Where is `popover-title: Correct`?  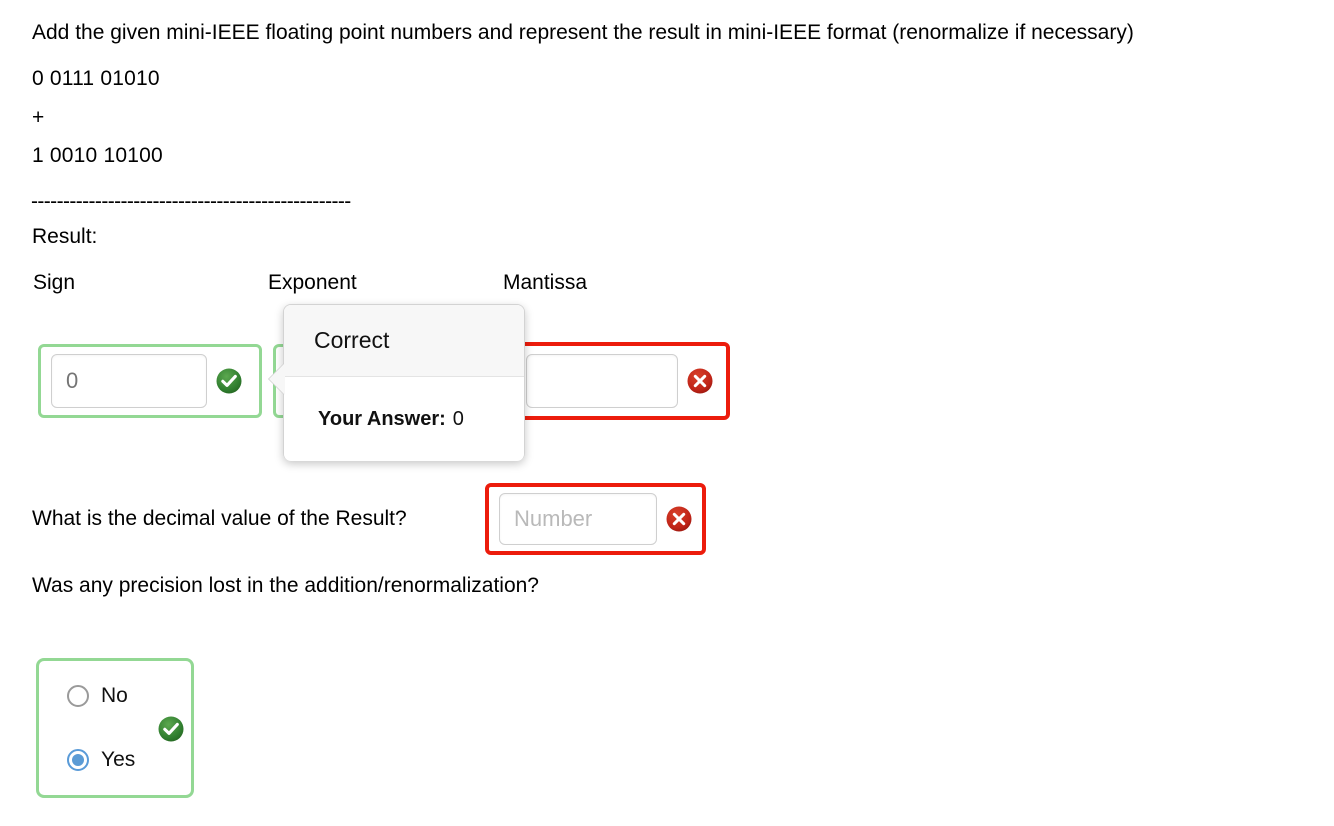 popover-title: Correct is located at coordinates (404, 341).